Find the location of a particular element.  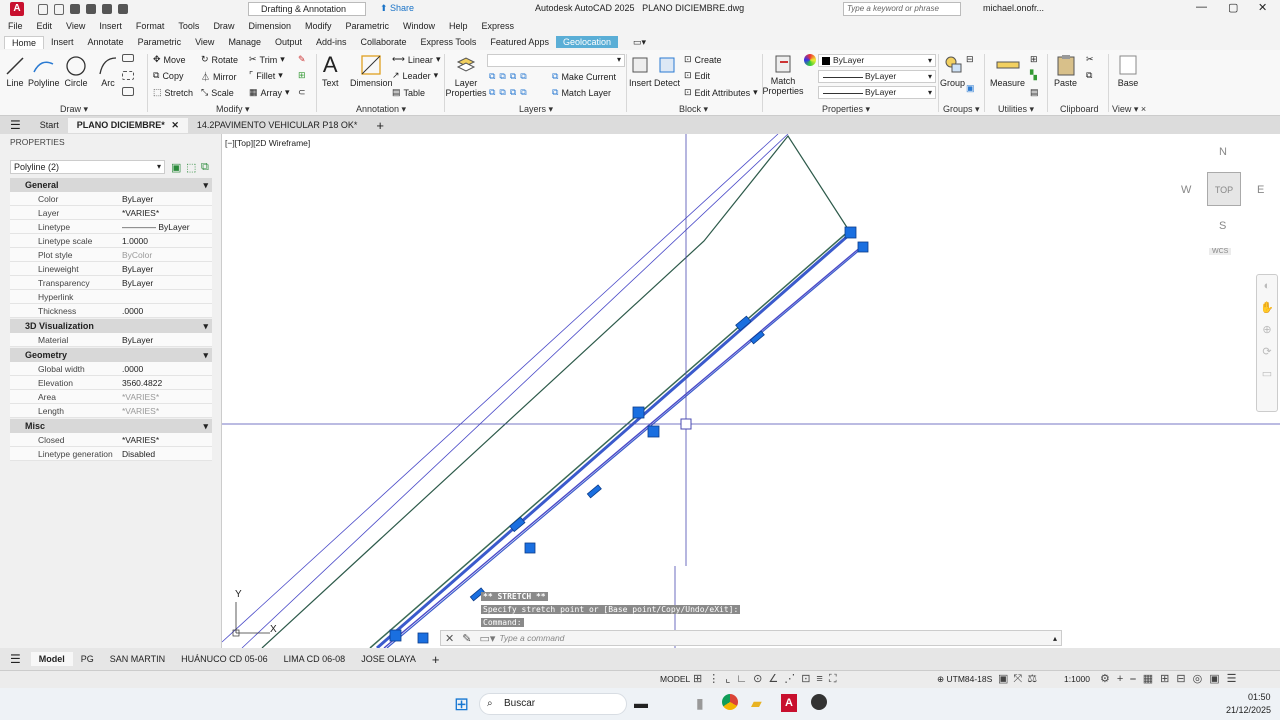

property-row: Material ByLayer is located at coordinates (111, 340).